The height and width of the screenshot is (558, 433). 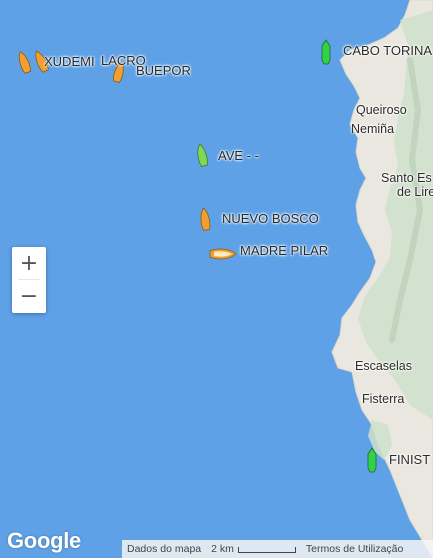 What do you see at coordinates (222, 549) in the screenshot?
I see `scale-label: 2 km` at bounding box center [222, 549].